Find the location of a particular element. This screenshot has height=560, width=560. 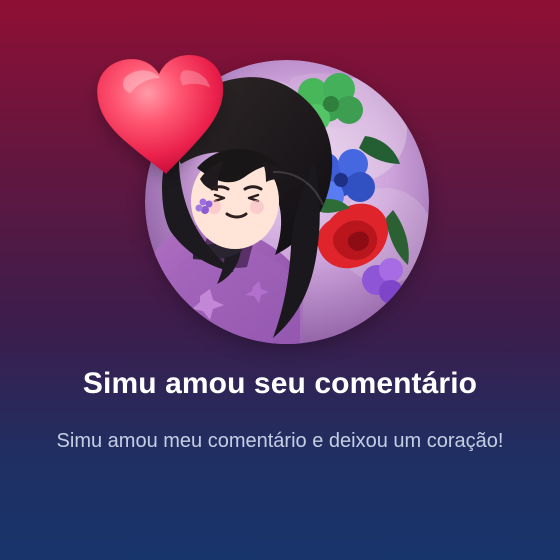

heart-icon is located at coordinates (162, 115).